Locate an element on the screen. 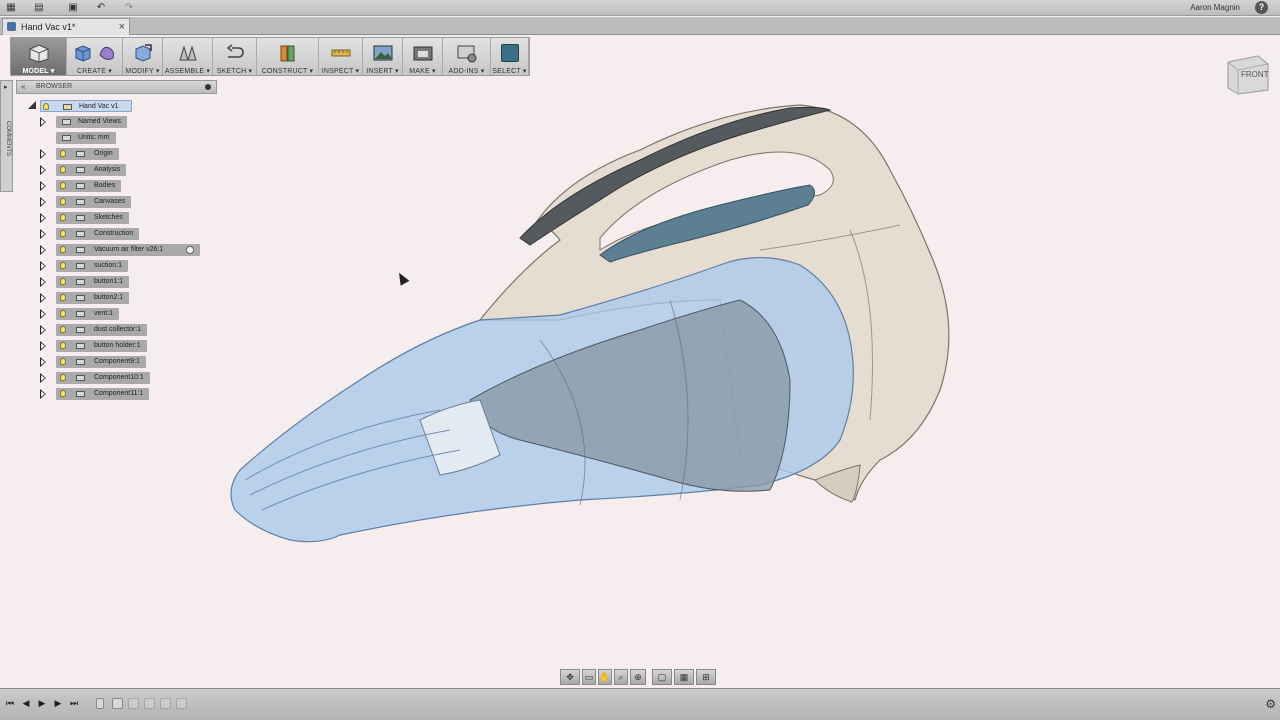 This screenshot has width=1280, height=720. viewcube-face-label: FRONT is located at coordinates (1255, 74).